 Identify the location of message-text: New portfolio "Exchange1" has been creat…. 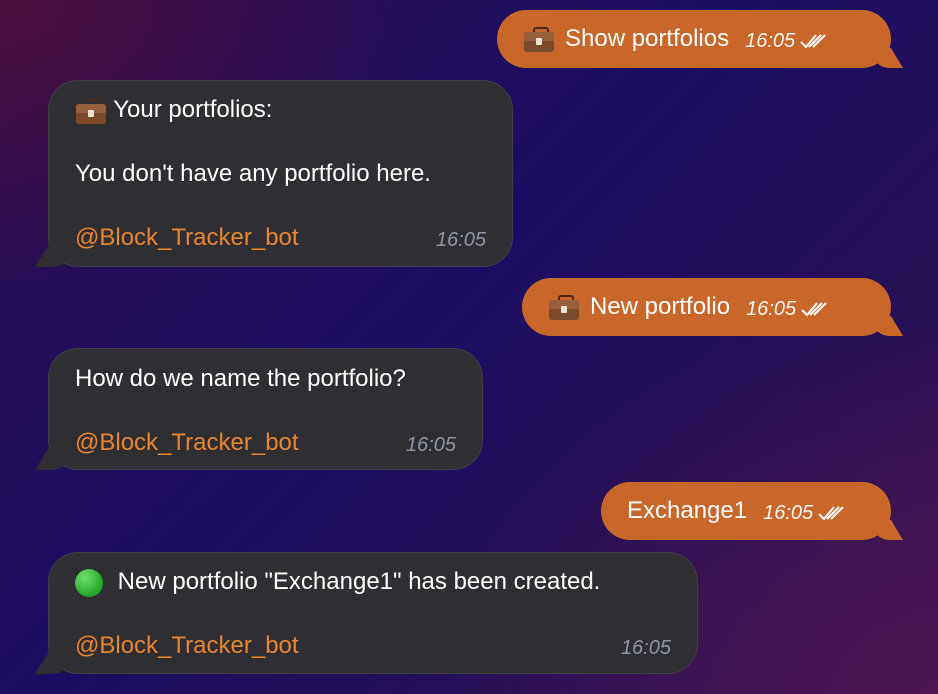
(359, 581).